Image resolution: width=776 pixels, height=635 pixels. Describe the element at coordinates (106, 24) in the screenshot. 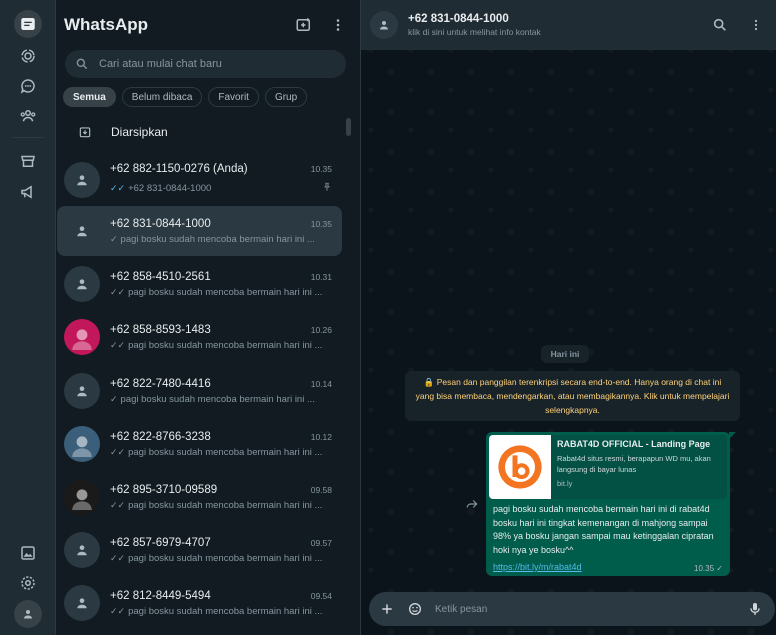

I see `app-title: WhatsApp` at that location.